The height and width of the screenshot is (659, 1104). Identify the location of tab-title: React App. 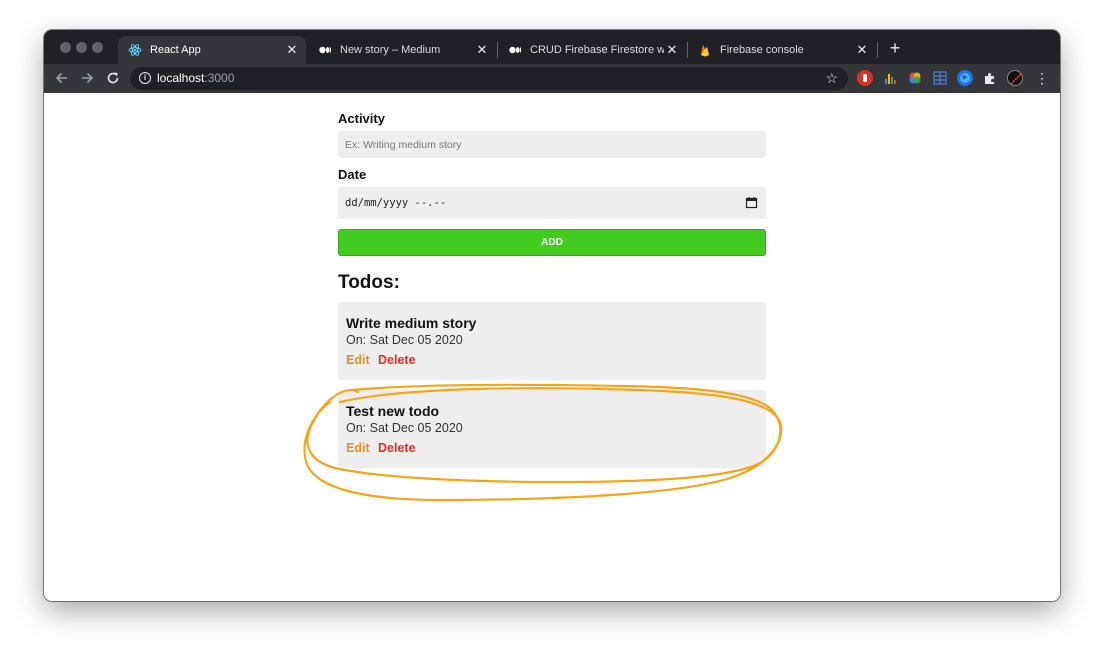
(175, 50).